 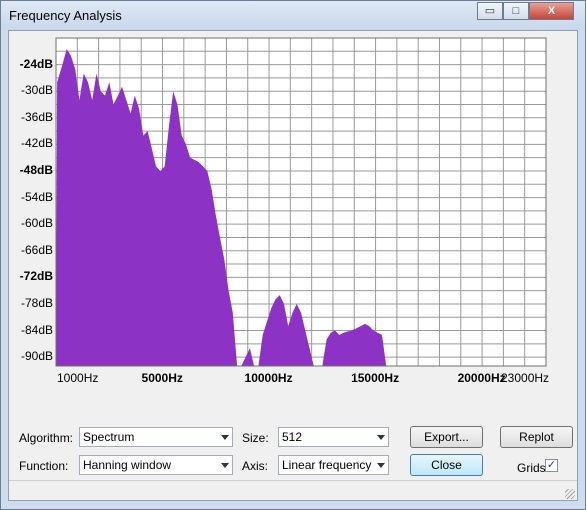 What do you see at coordinates (36, 223) in the screenshot?
I see `y-tick-label: -60dB` at bounding box center [36, 223].